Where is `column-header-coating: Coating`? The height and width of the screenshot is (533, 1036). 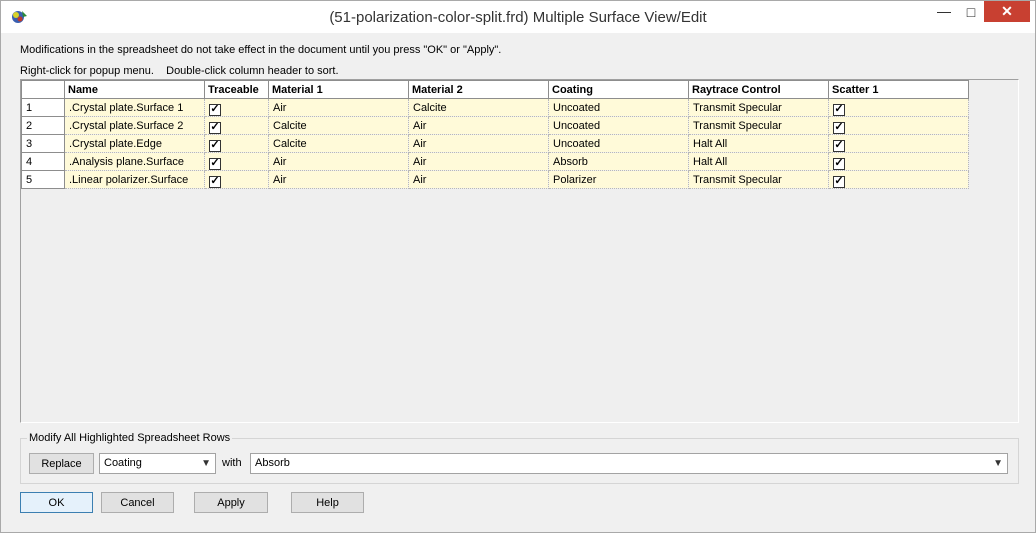
column-header-coating: Coating is located at coordinates (618, 89).